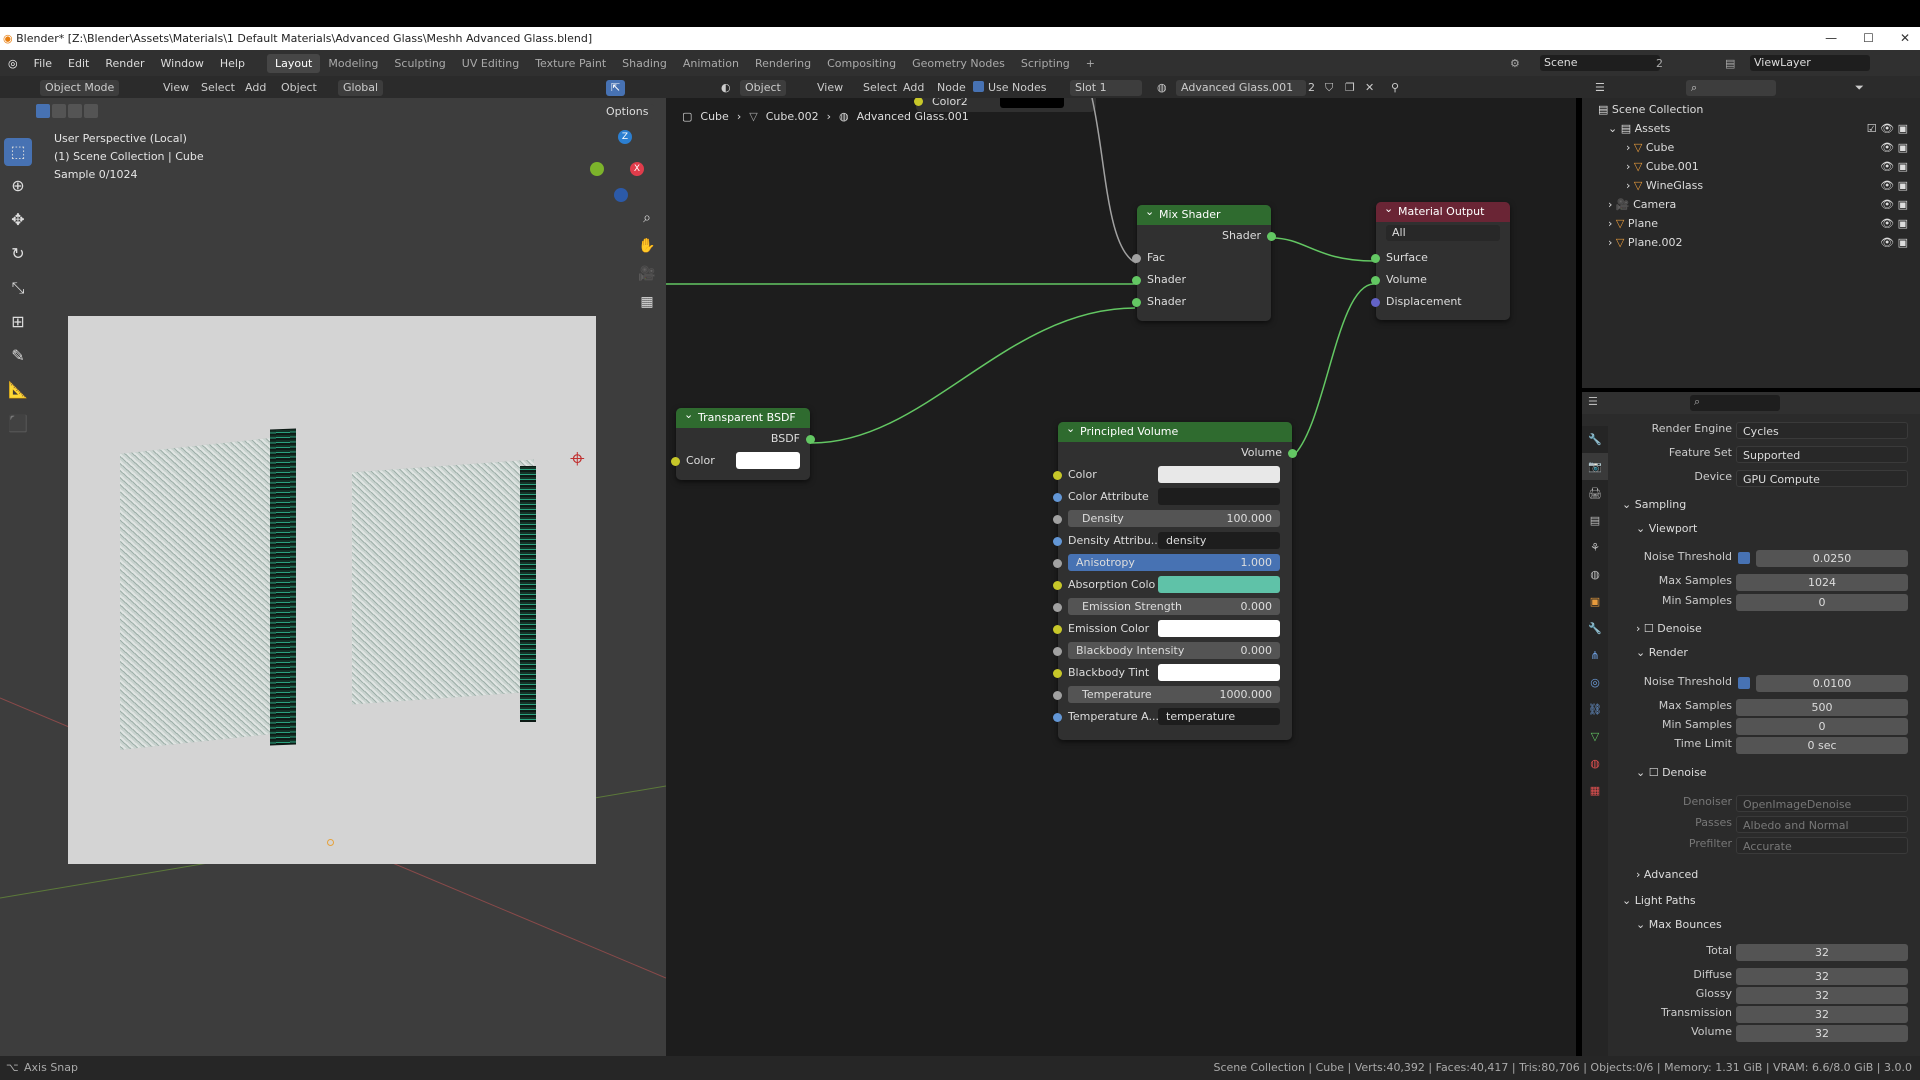 This screenshot has width=1920, height=1080. I want to click on pv-blackbody-socket, so click(1057, 651).